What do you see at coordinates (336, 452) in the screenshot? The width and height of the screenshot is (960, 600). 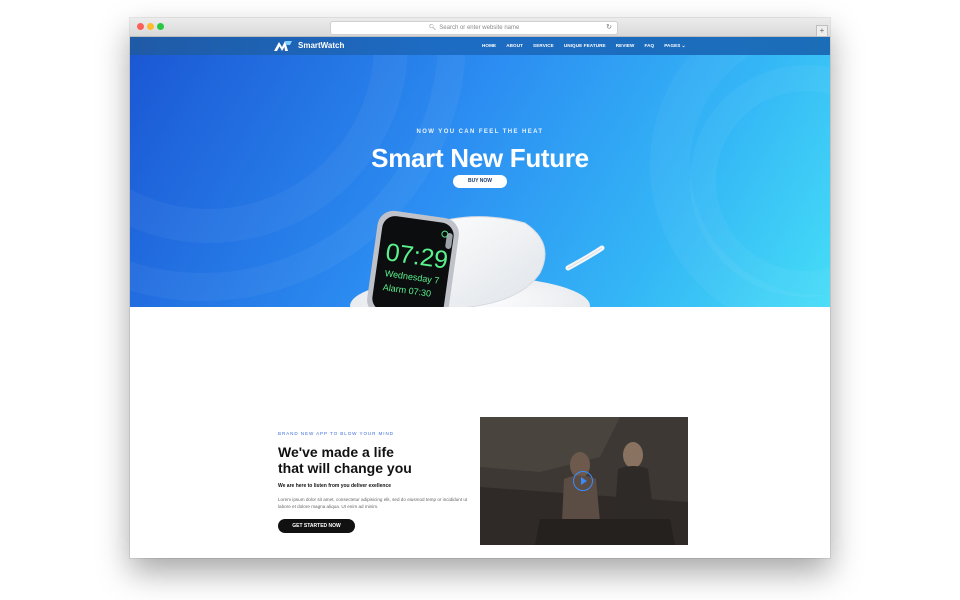 I see `section-title-line-1: We've made a life` at bounding box center [336, 452].